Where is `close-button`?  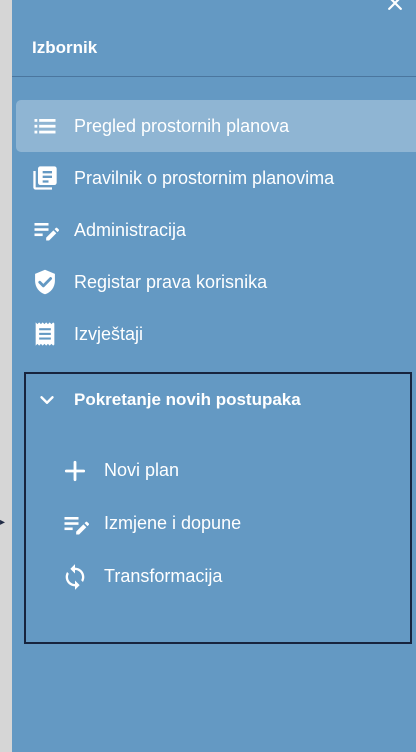
close-button is located at coordinates (395, 9).